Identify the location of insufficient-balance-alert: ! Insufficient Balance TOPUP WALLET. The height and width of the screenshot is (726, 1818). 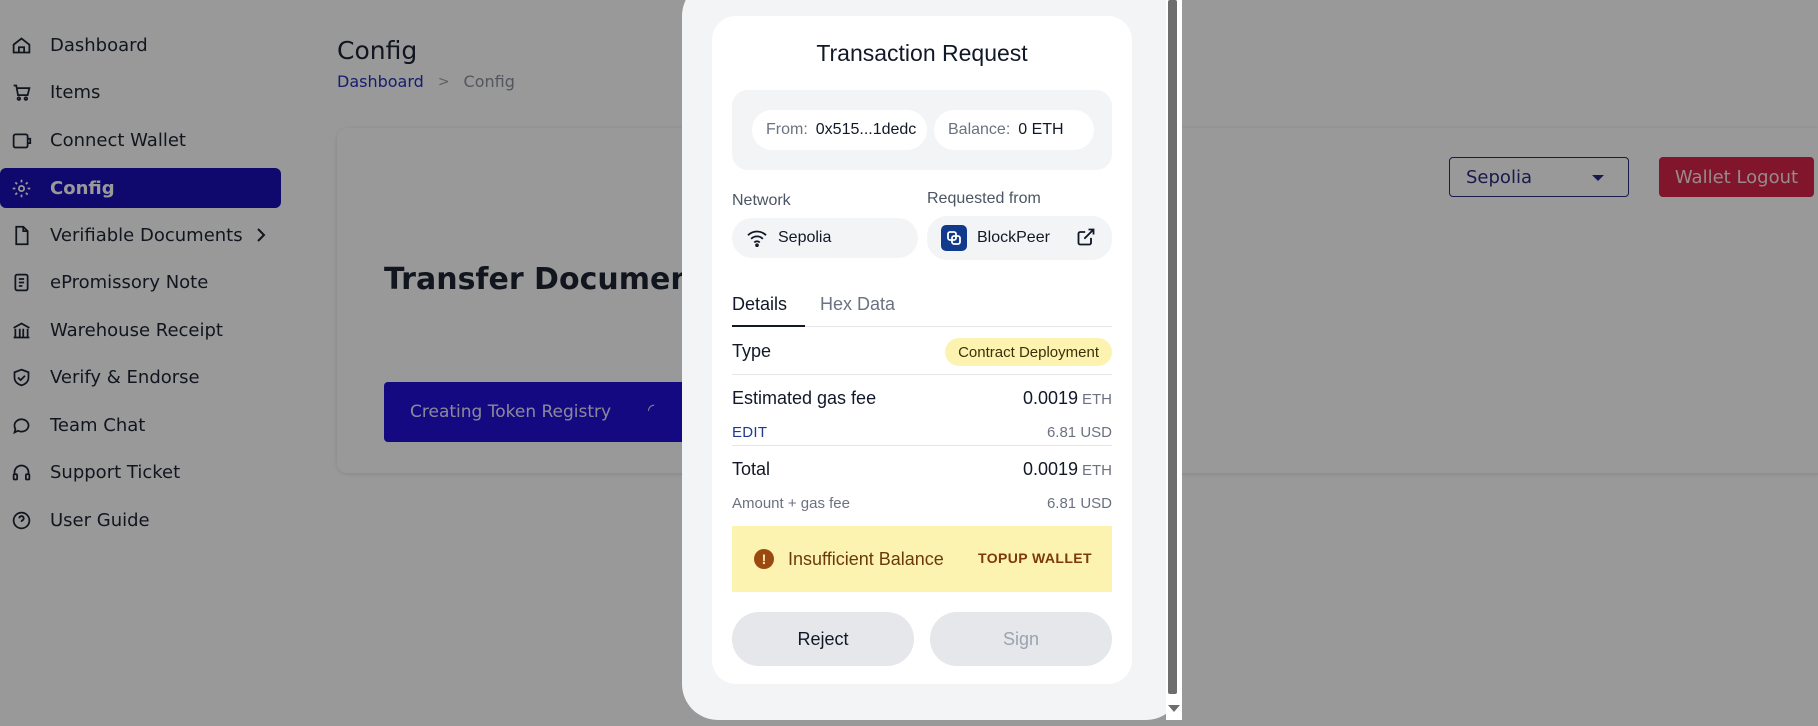
(922, 559).